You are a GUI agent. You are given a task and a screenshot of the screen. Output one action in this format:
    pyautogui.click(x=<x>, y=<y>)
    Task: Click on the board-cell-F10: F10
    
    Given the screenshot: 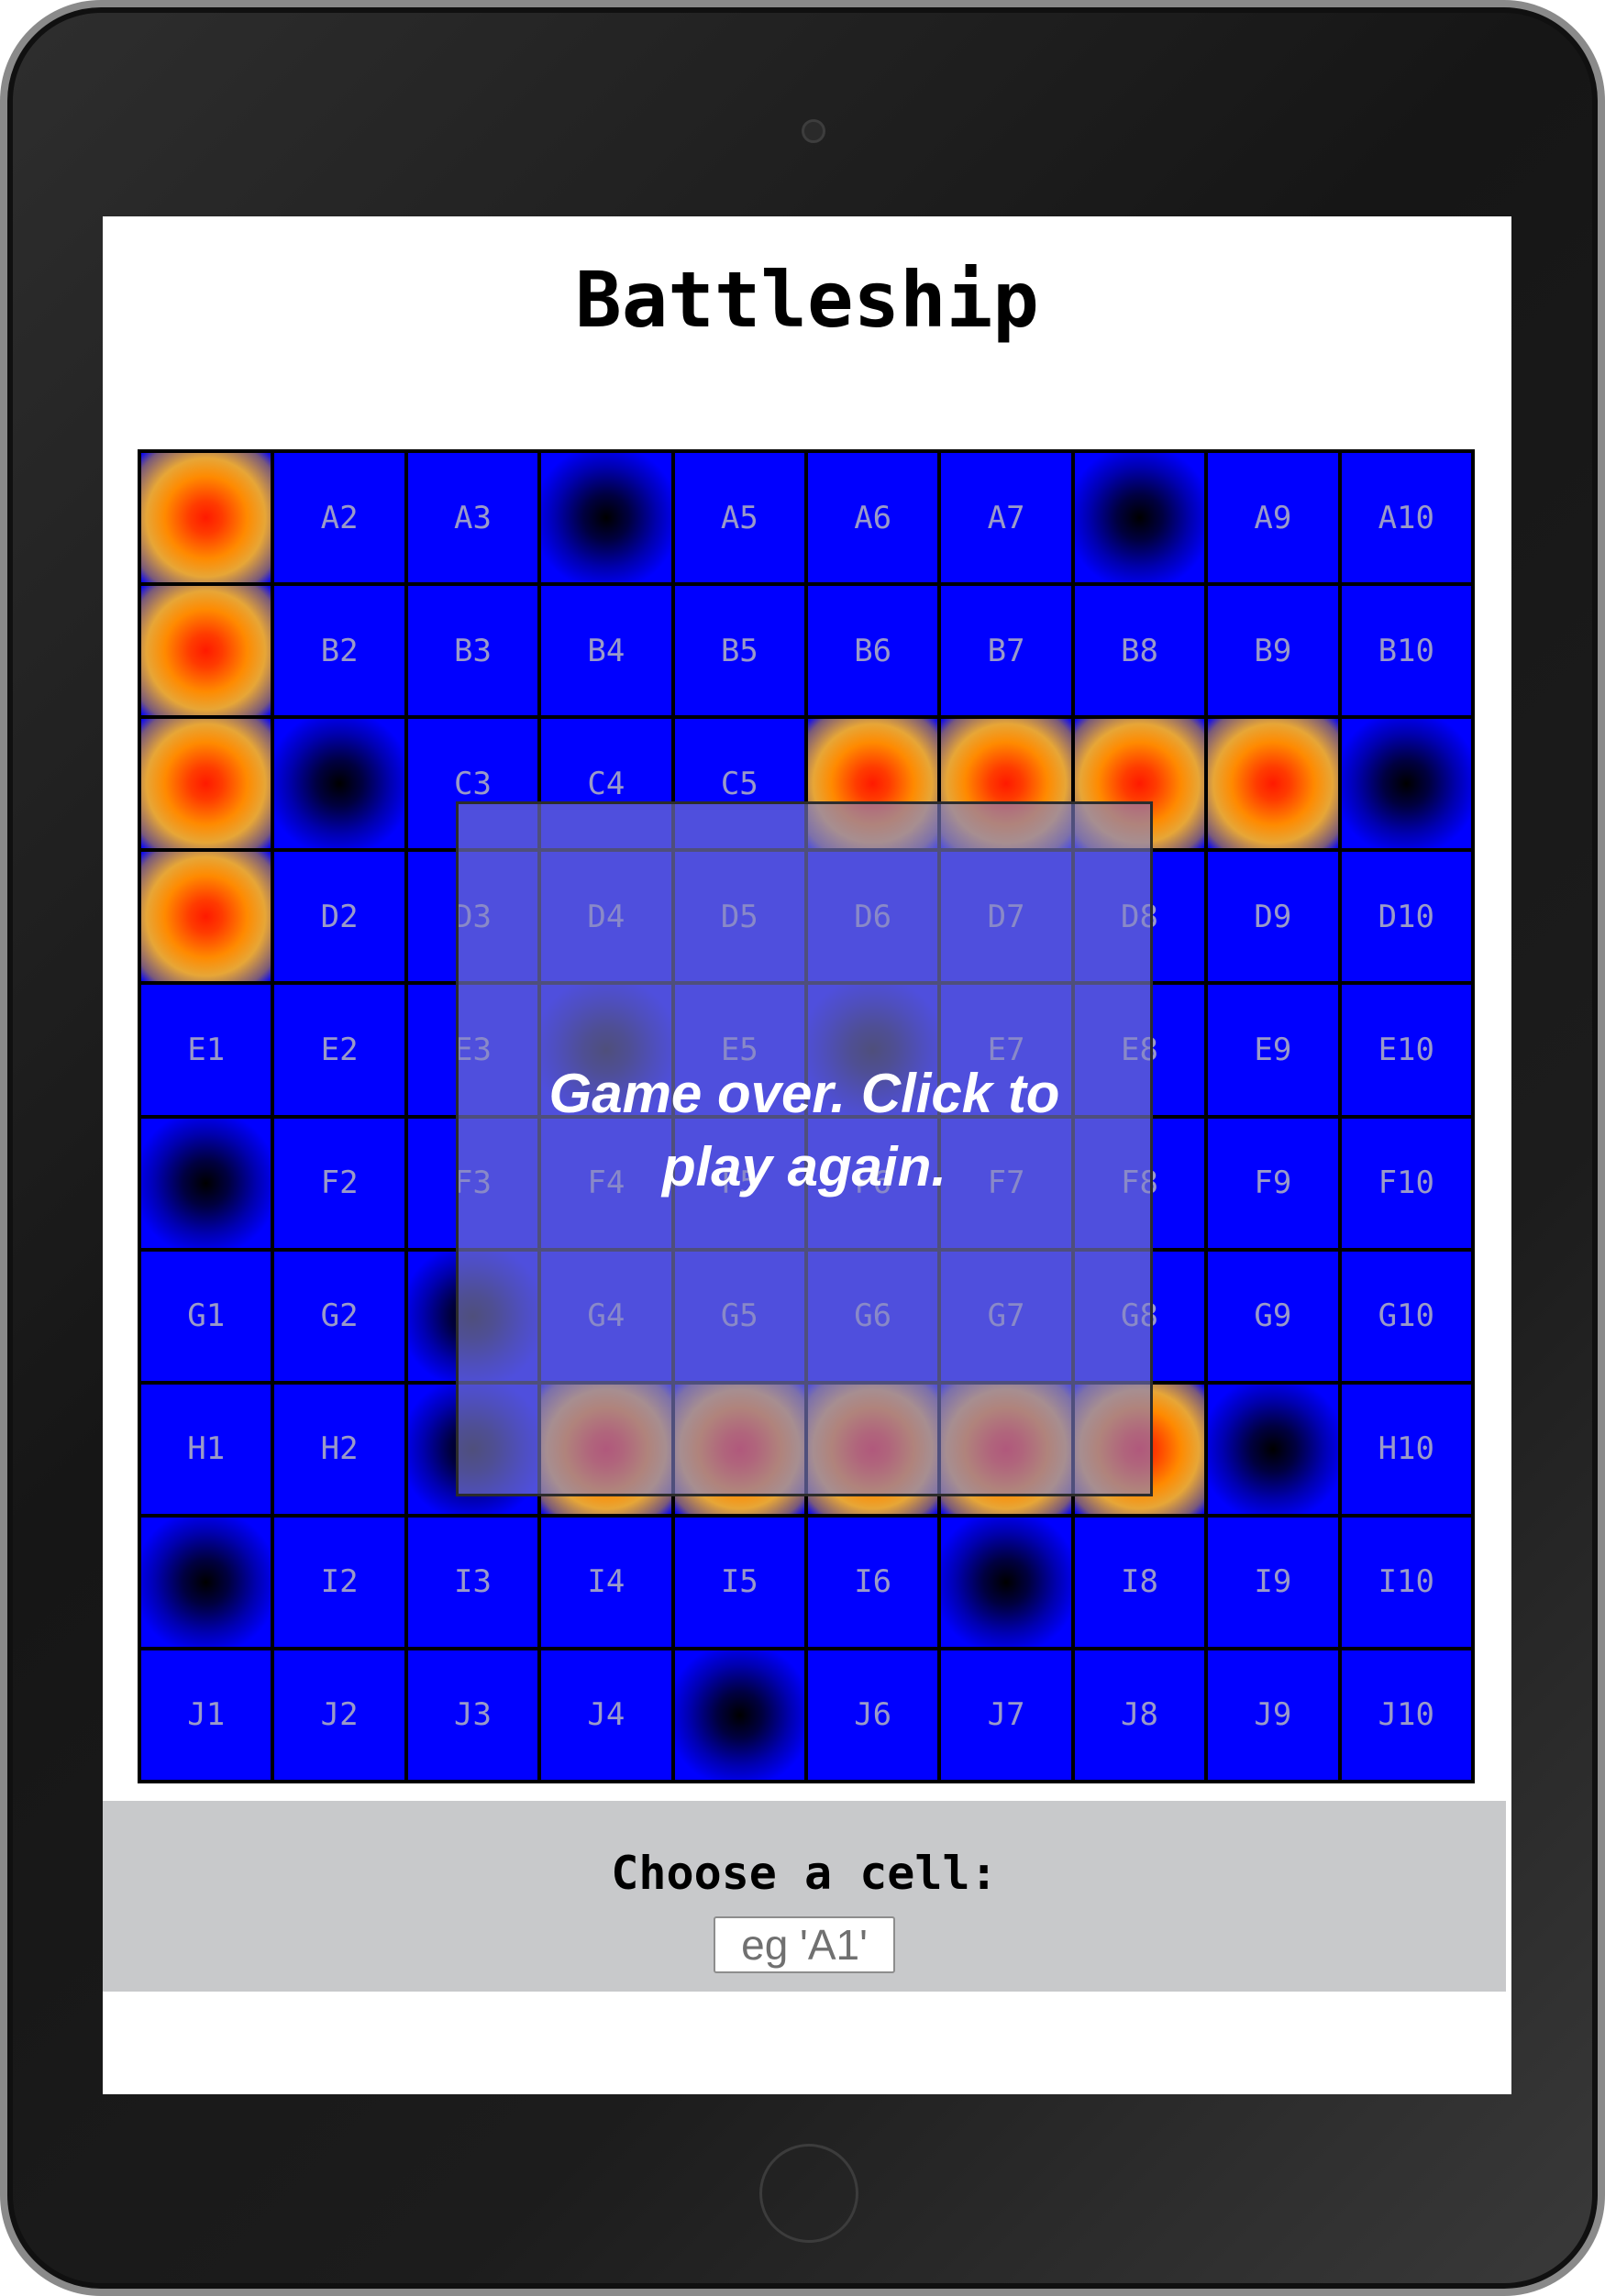 What is the action you would take?
    pyautogui.click(x=1406, y=1183)
    